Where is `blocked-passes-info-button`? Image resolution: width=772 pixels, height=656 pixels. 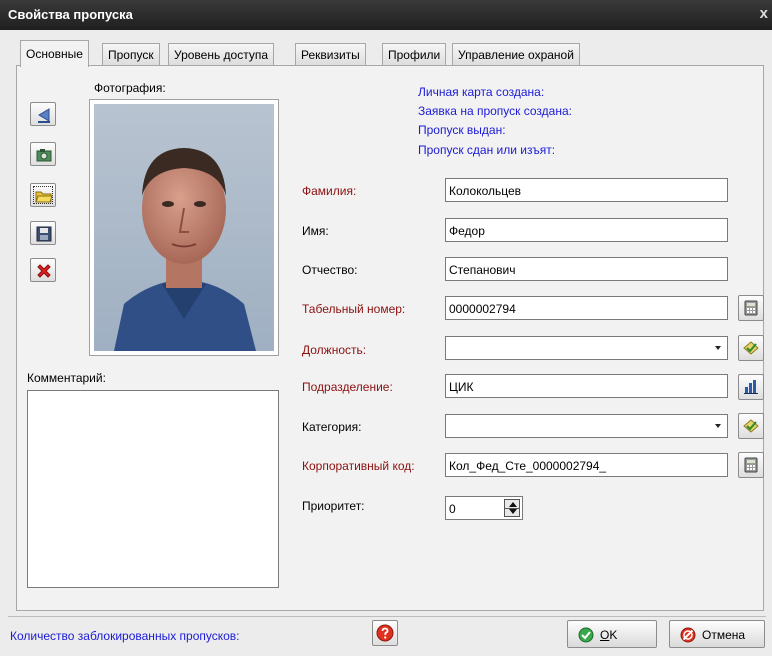 blocked-passes-info-button is located at coordinates (385, 633).